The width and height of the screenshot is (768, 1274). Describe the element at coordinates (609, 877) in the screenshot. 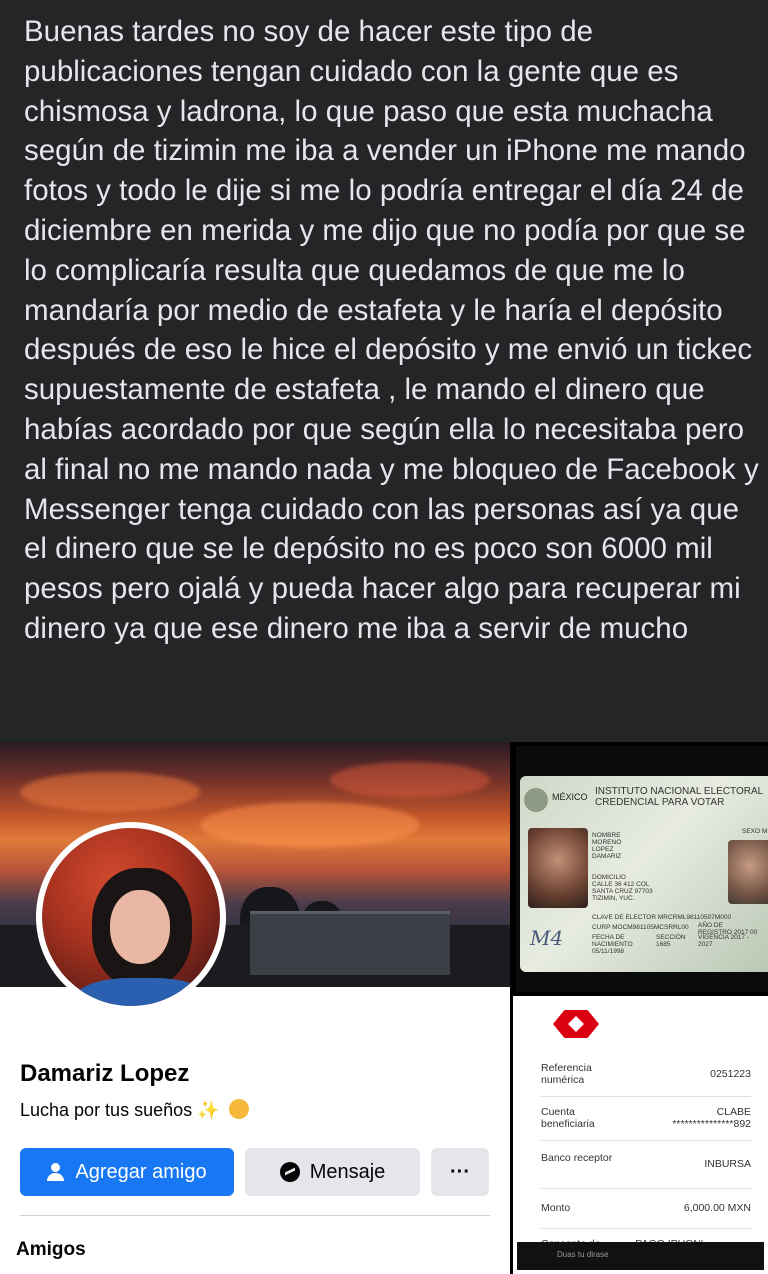

I see `id-address-label: DOMICILIO` at that location.